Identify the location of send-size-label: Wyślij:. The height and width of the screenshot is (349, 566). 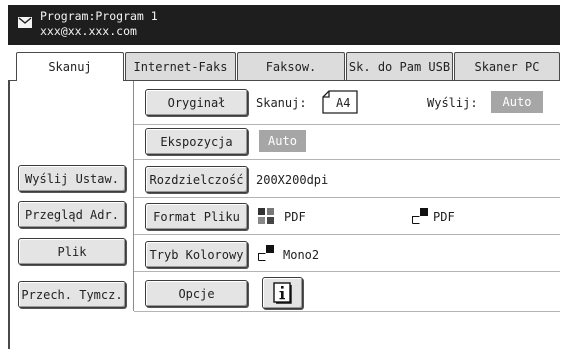
(452, 103).